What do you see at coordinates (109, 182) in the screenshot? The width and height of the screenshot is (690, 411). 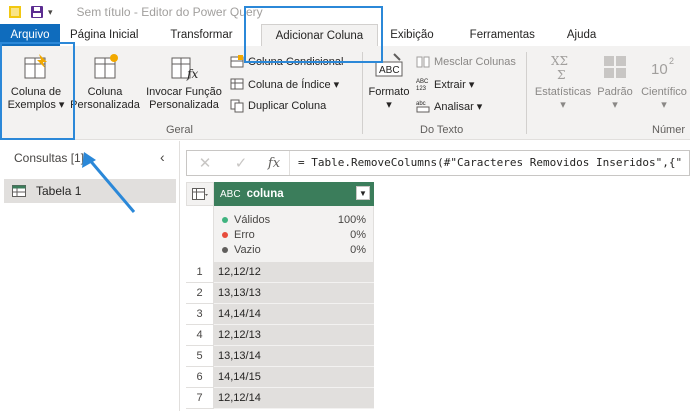 I see `annotation-arrow` at bounding box center [109, 182].